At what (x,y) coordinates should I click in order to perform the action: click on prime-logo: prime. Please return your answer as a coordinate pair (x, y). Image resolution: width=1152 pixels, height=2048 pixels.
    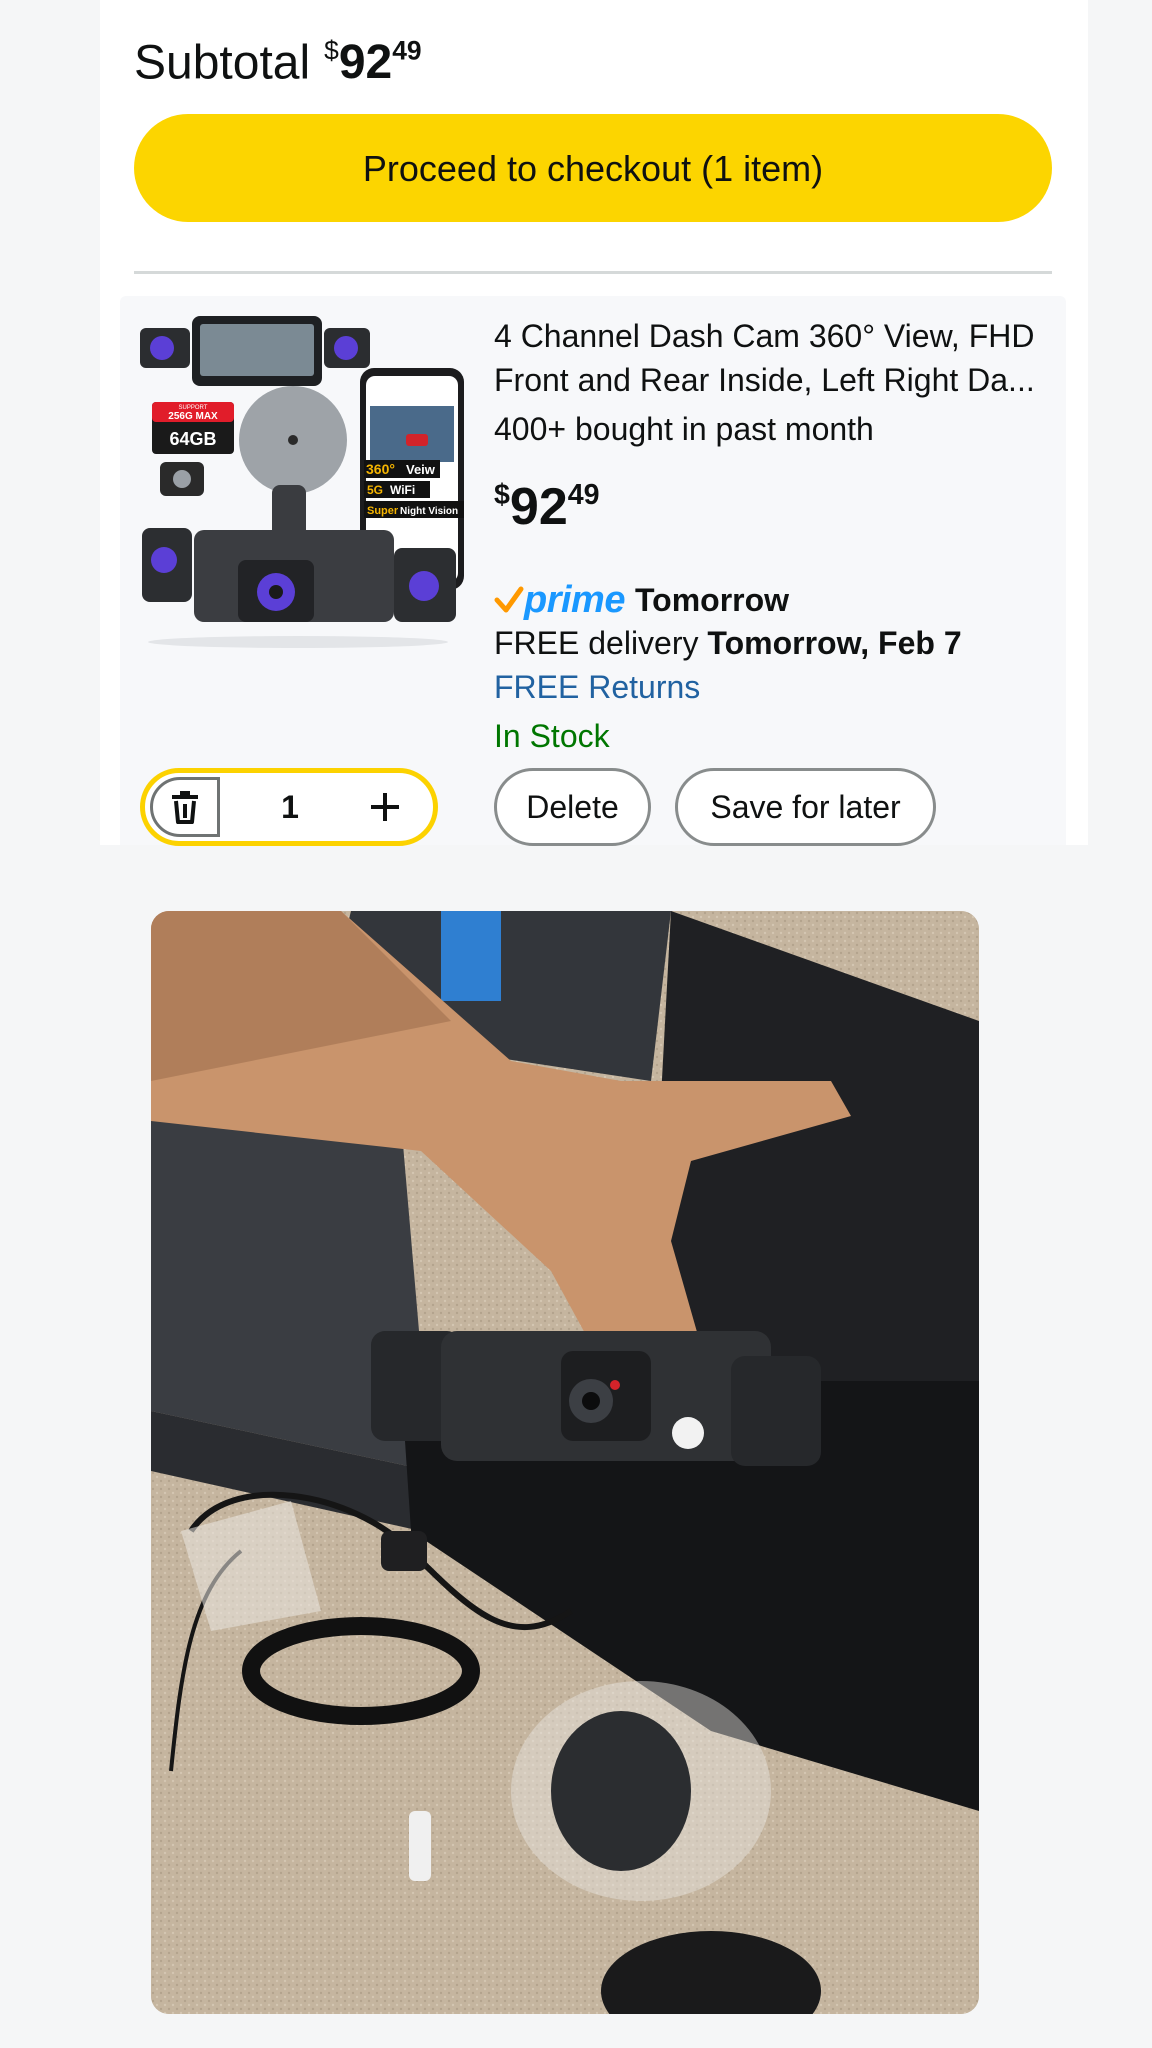
    Looking at the image, I should click on (574, 599).